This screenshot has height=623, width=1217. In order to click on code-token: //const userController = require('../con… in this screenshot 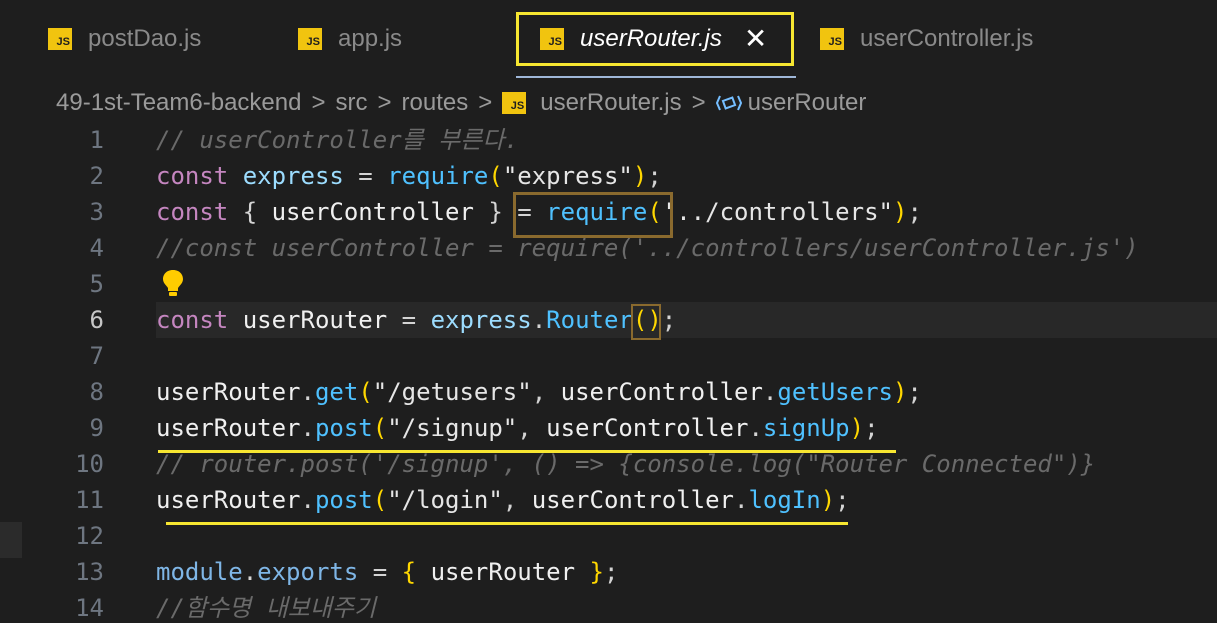, I will do `click(647, 248)`.